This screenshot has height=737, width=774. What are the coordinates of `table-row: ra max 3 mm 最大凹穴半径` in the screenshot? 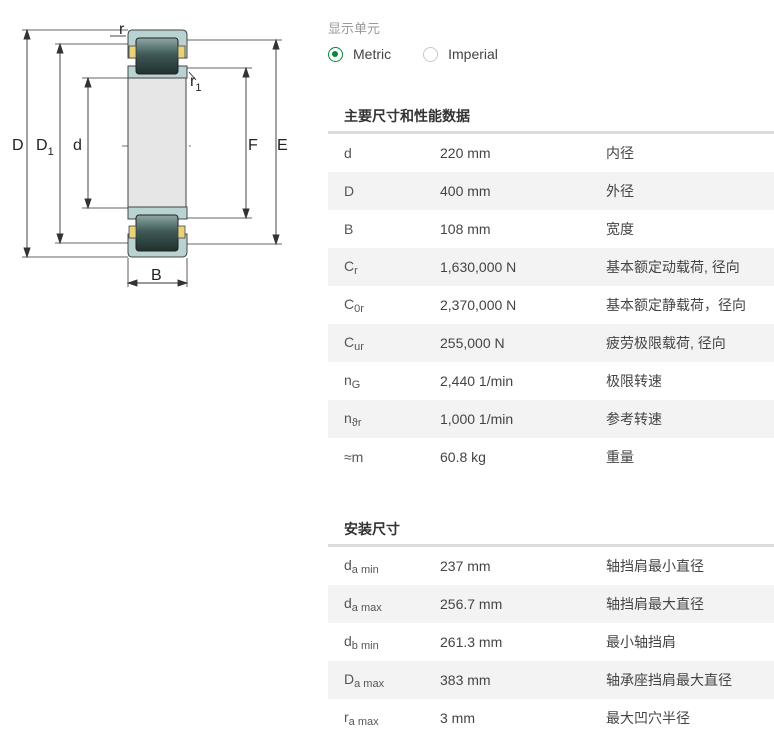 It's located at (551, 718).